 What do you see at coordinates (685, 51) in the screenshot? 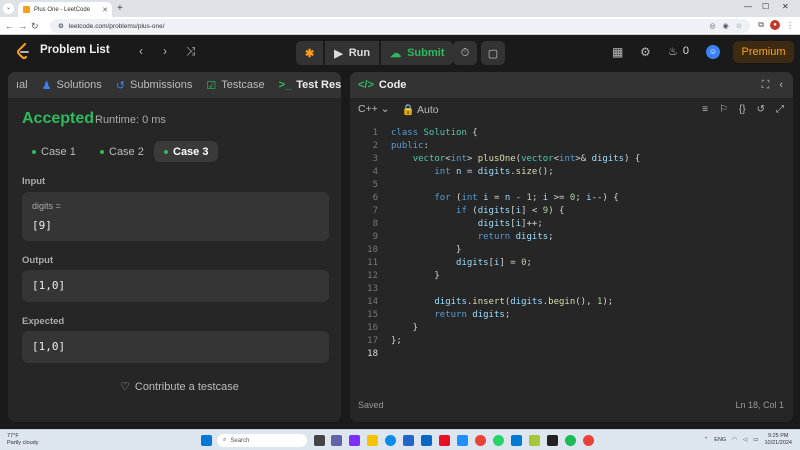
I see `streak-count: 0` at bounding box center [685, 51].